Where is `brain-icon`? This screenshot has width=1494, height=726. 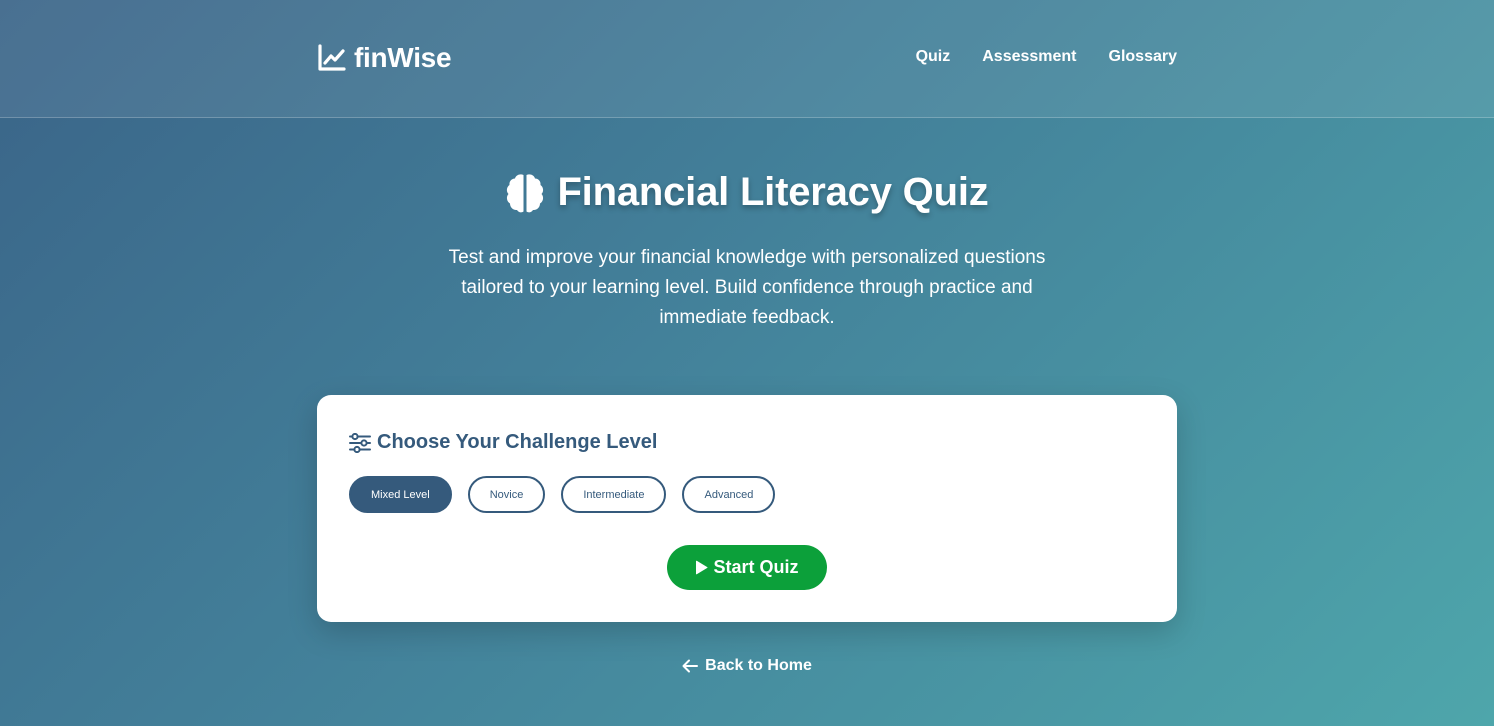
brain-icon is located at coordinates (525, 192).